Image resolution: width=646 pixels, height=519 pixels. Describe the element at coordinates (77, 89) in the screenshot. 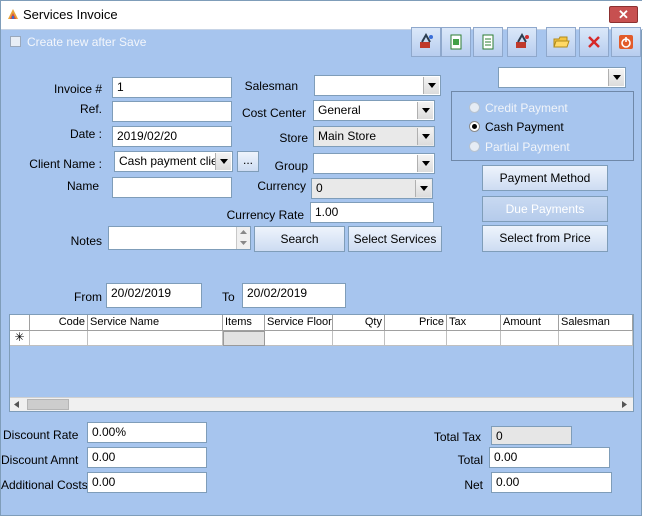

I see `invoice-label: Invoice #` at that location.